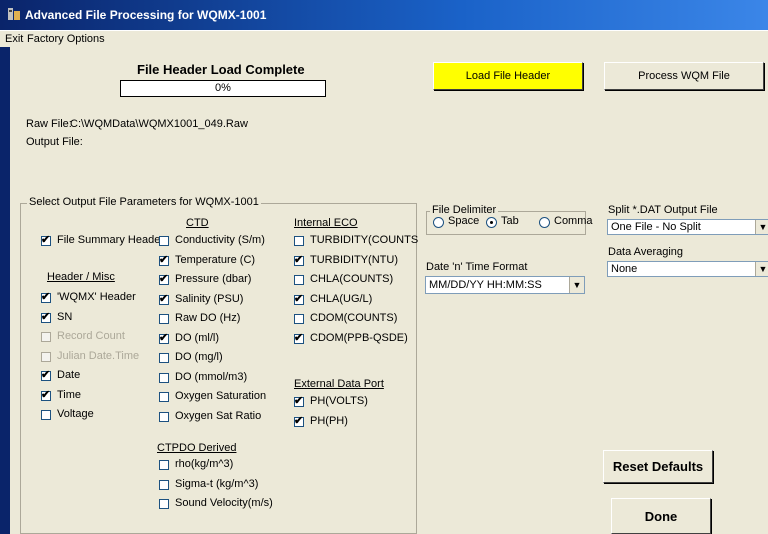  I want to click on checkbox-label: Raw DO (Hz), so click(208, 318).